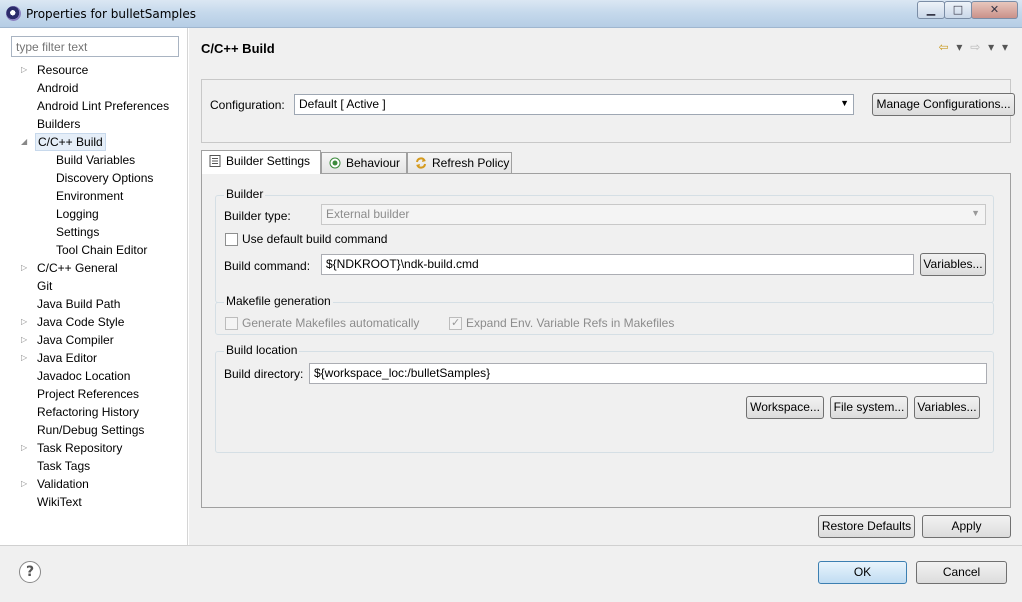  What do you see at coordinates (991, 47) in the screenshot?
I see `forward-menu-icon: ▾` at bounding box center [991, 47].